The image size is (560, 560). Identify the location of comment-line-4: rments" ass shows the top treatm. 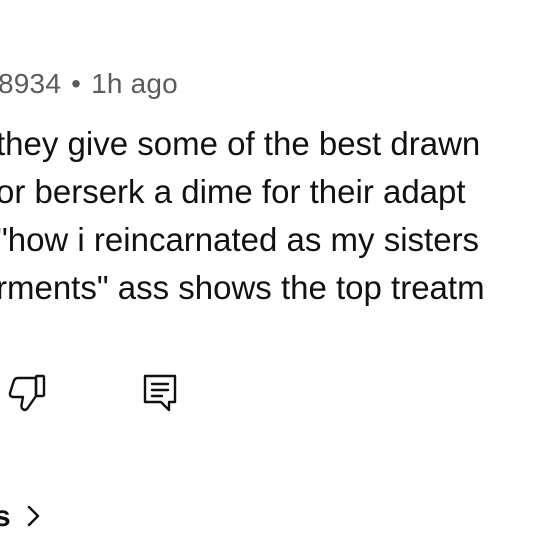
(242, 287).